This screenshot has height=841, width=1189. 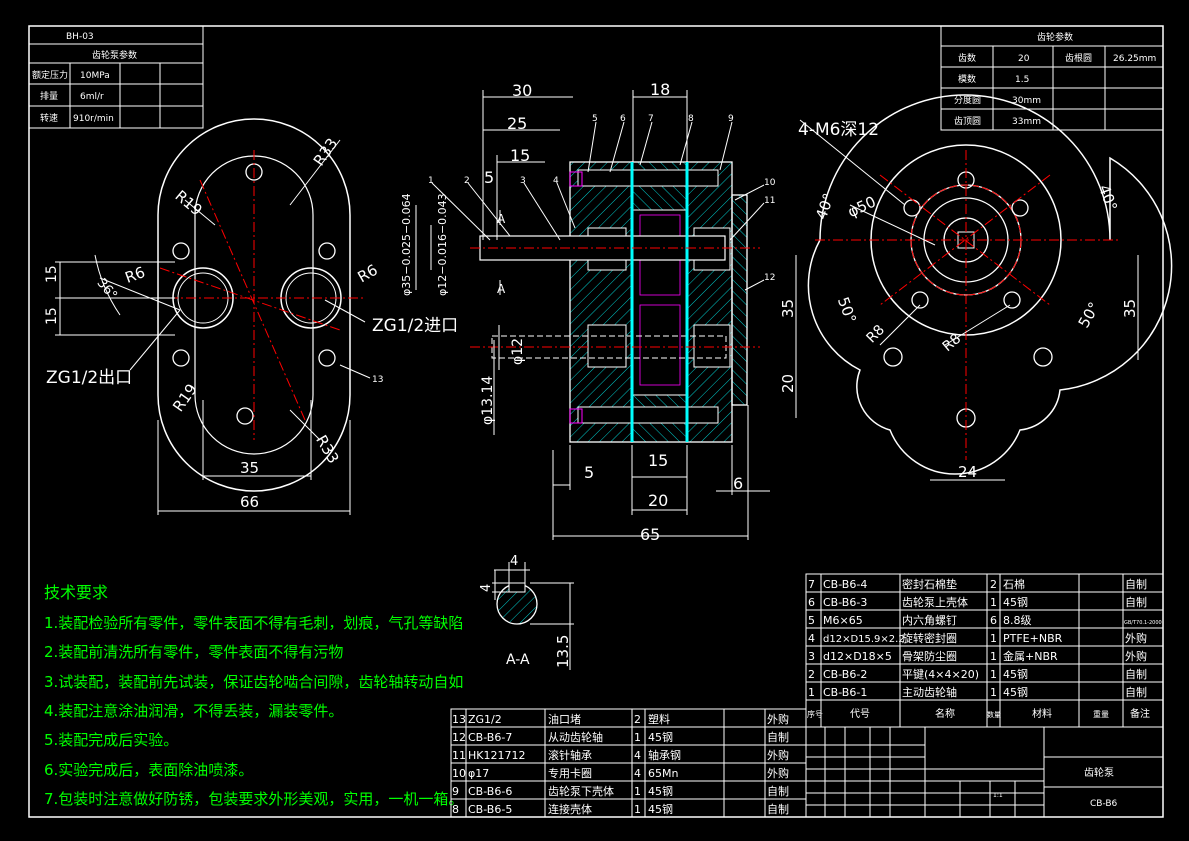 What do you see at coordinates (148, 770) in the screenshot?
I see `requirement-item: 6.实验完成后，表面除油喷漆。` at bounding box center [148, 770].